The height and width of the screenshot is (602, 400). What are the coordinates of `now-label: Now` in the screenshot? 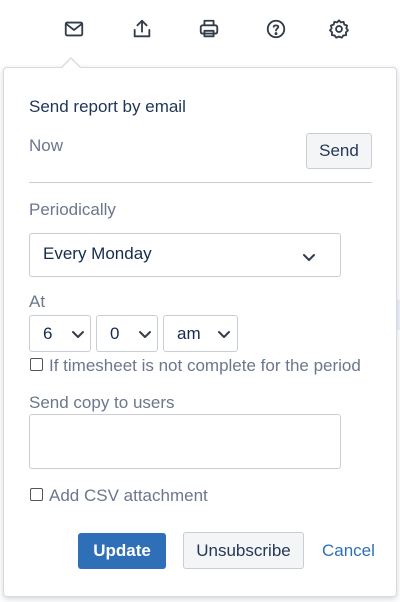 It's located at (46, 145).